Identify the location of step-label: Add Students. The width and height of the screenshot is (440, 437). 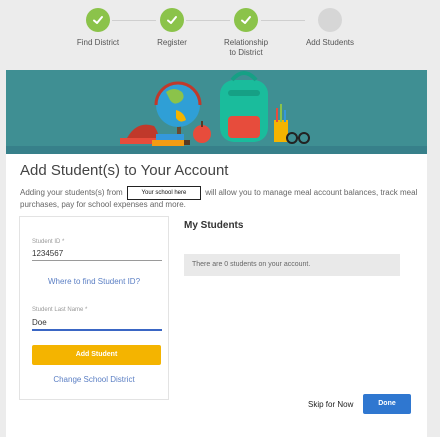
(330, 42).